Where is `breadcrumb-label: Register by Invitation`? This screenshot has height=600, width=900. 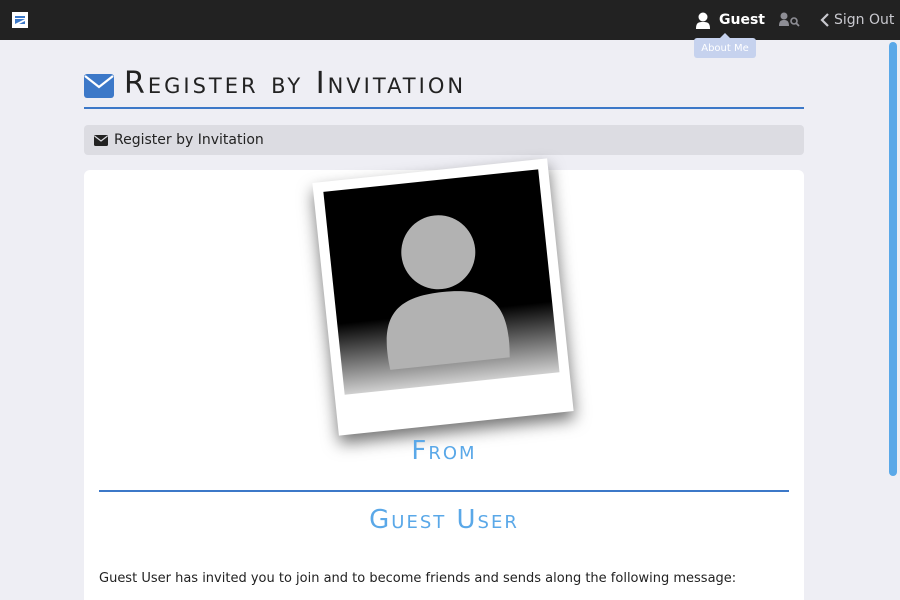 breadcrumb-label: Register by Invitation is located at coordinates (189, 140).